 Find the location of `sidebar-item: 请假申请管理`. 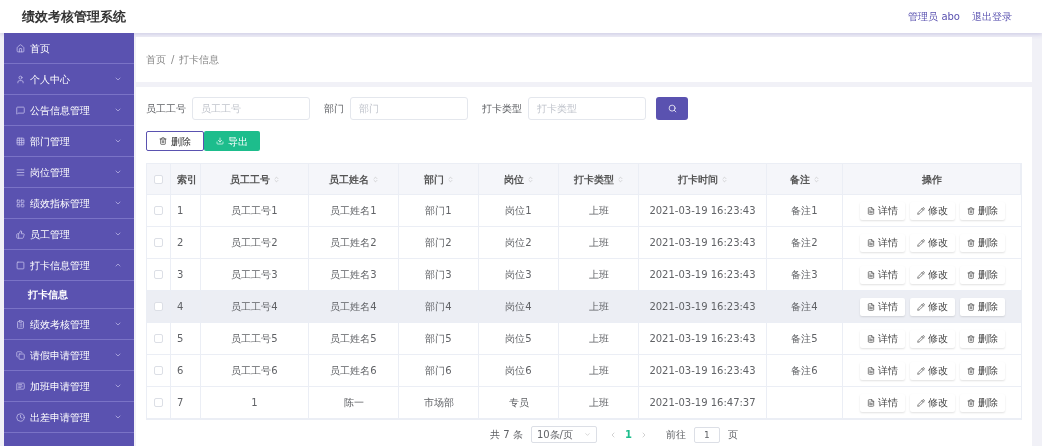

sidebar-item: 请假申请管理 is located at coordinates (69, 355).